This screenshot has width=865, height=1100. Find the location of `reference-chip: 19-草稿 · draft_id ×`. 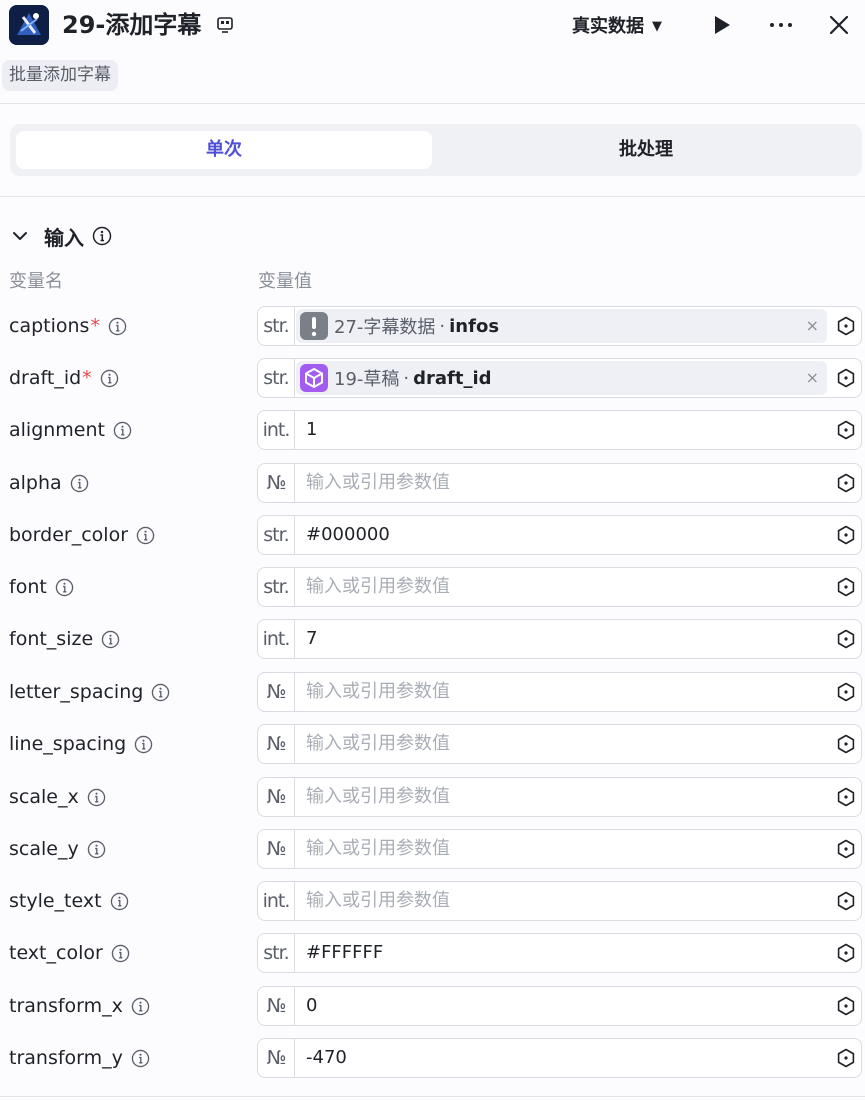

reference-chip: 19-草稿 · draft_id × is located at coordinates (561, 378).